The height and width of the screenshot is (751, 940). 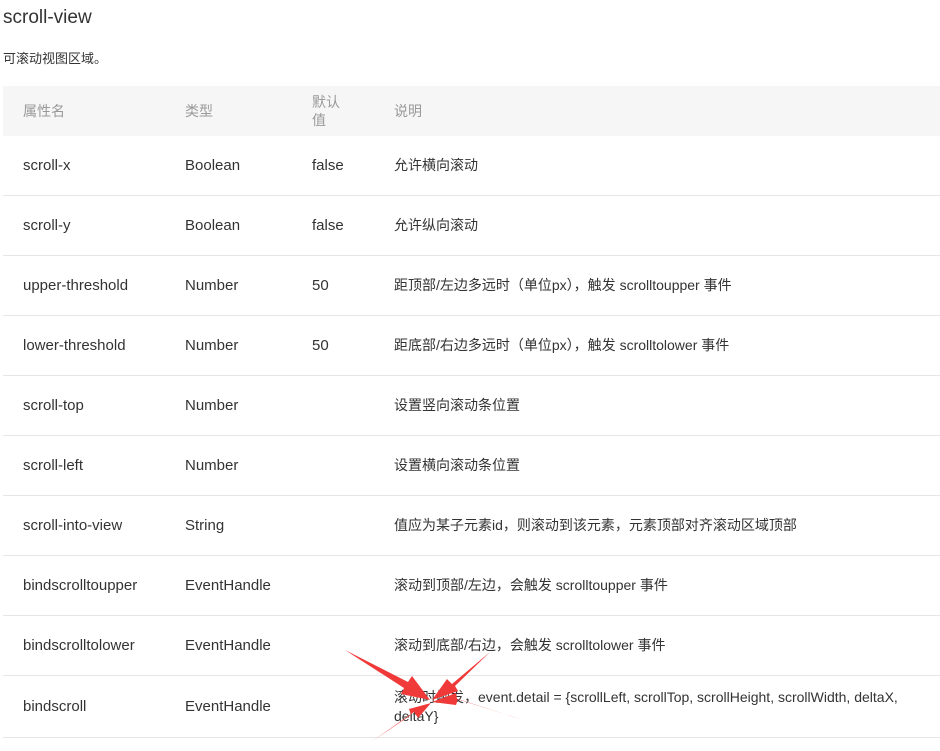 What do you see at coordinates (47, 165) in the screenshot?
I see `attribute-name: scroll-x` at bounding box center [47, 165].